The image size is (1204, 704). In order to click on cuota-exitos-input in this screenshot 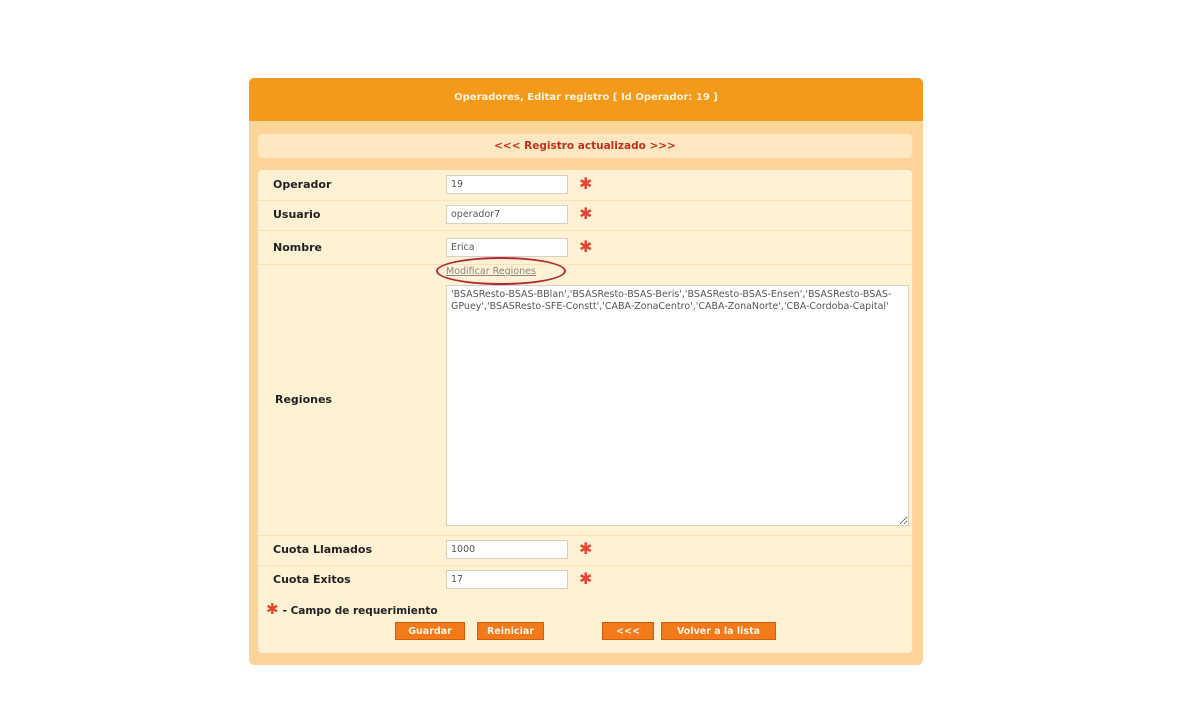, I will do `click(507, 579)`.